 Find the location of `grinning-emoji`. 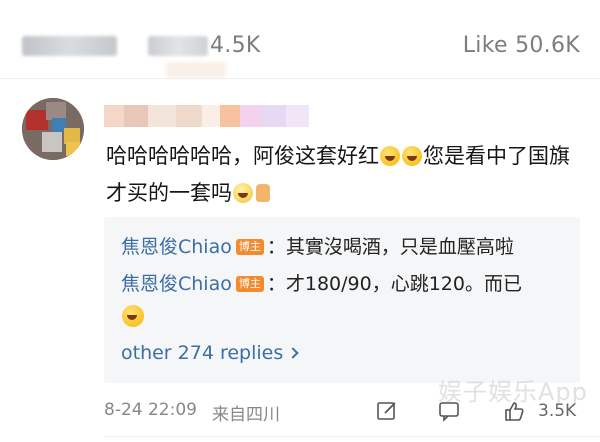

grinning-emoji is located at coordinates (133, 316).